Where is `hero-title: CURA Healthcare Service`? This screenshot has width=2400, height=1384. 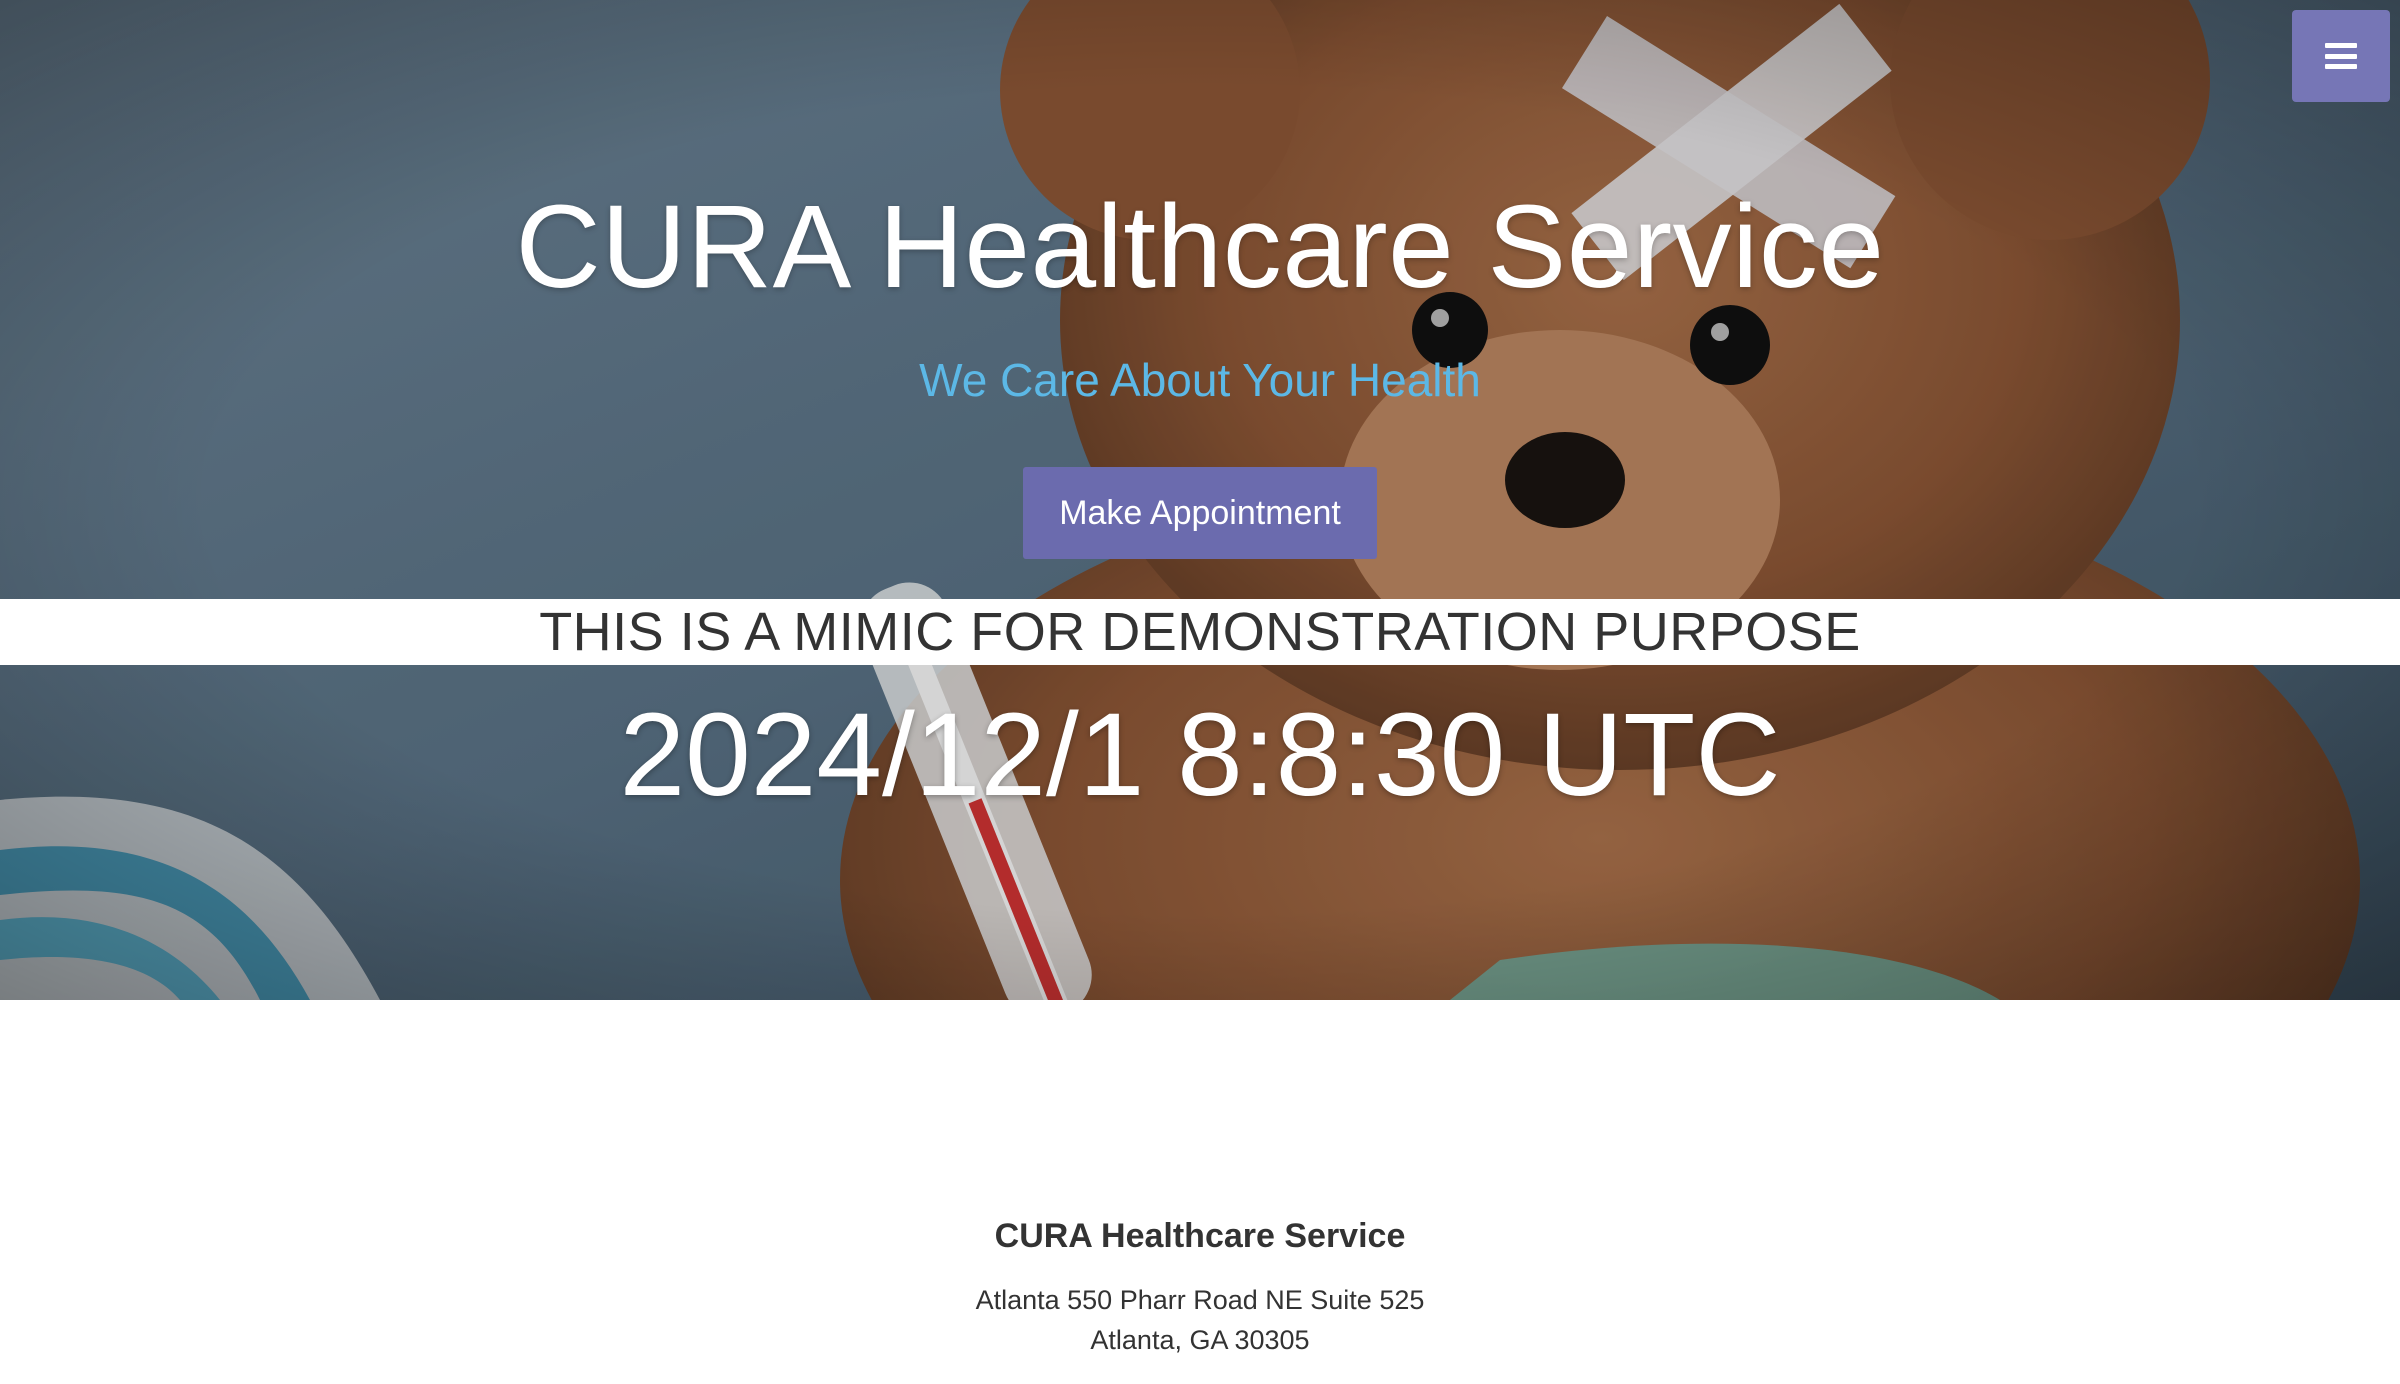
hero-title: CURA Healthcare Service is located at coordinates (1200, 247).